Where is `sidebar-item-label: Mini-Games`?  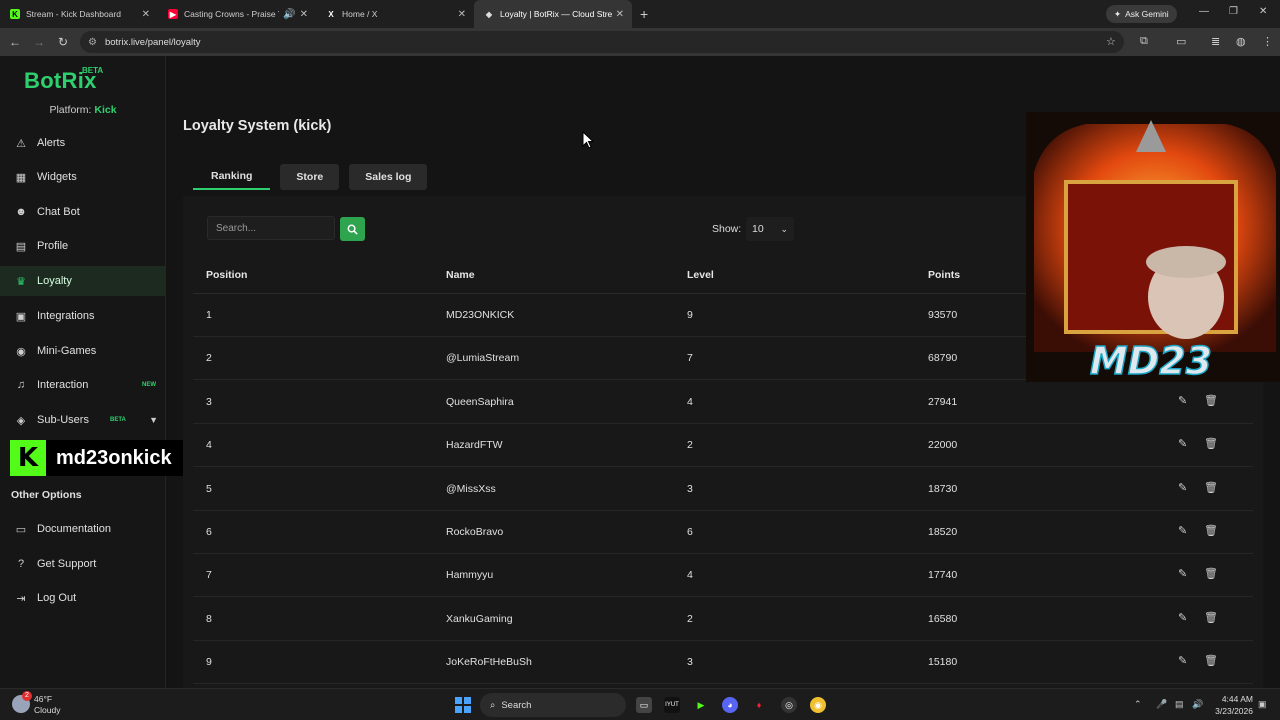 sidebar-item-label: Mini-Games is located at coordinates (67, 351).